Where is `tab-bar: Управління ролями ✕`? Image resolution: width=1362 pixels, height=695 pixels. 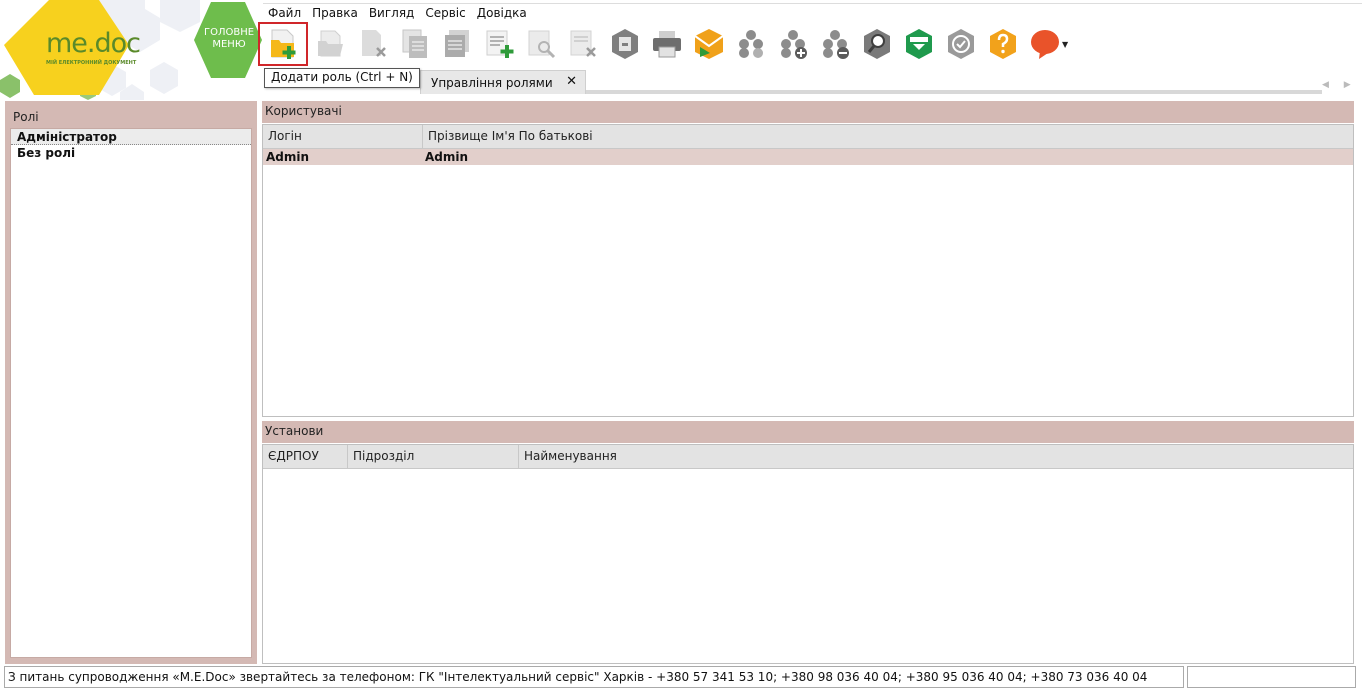 tab-bar: Управління ролями ✕ is located at coordinates (885, 82).